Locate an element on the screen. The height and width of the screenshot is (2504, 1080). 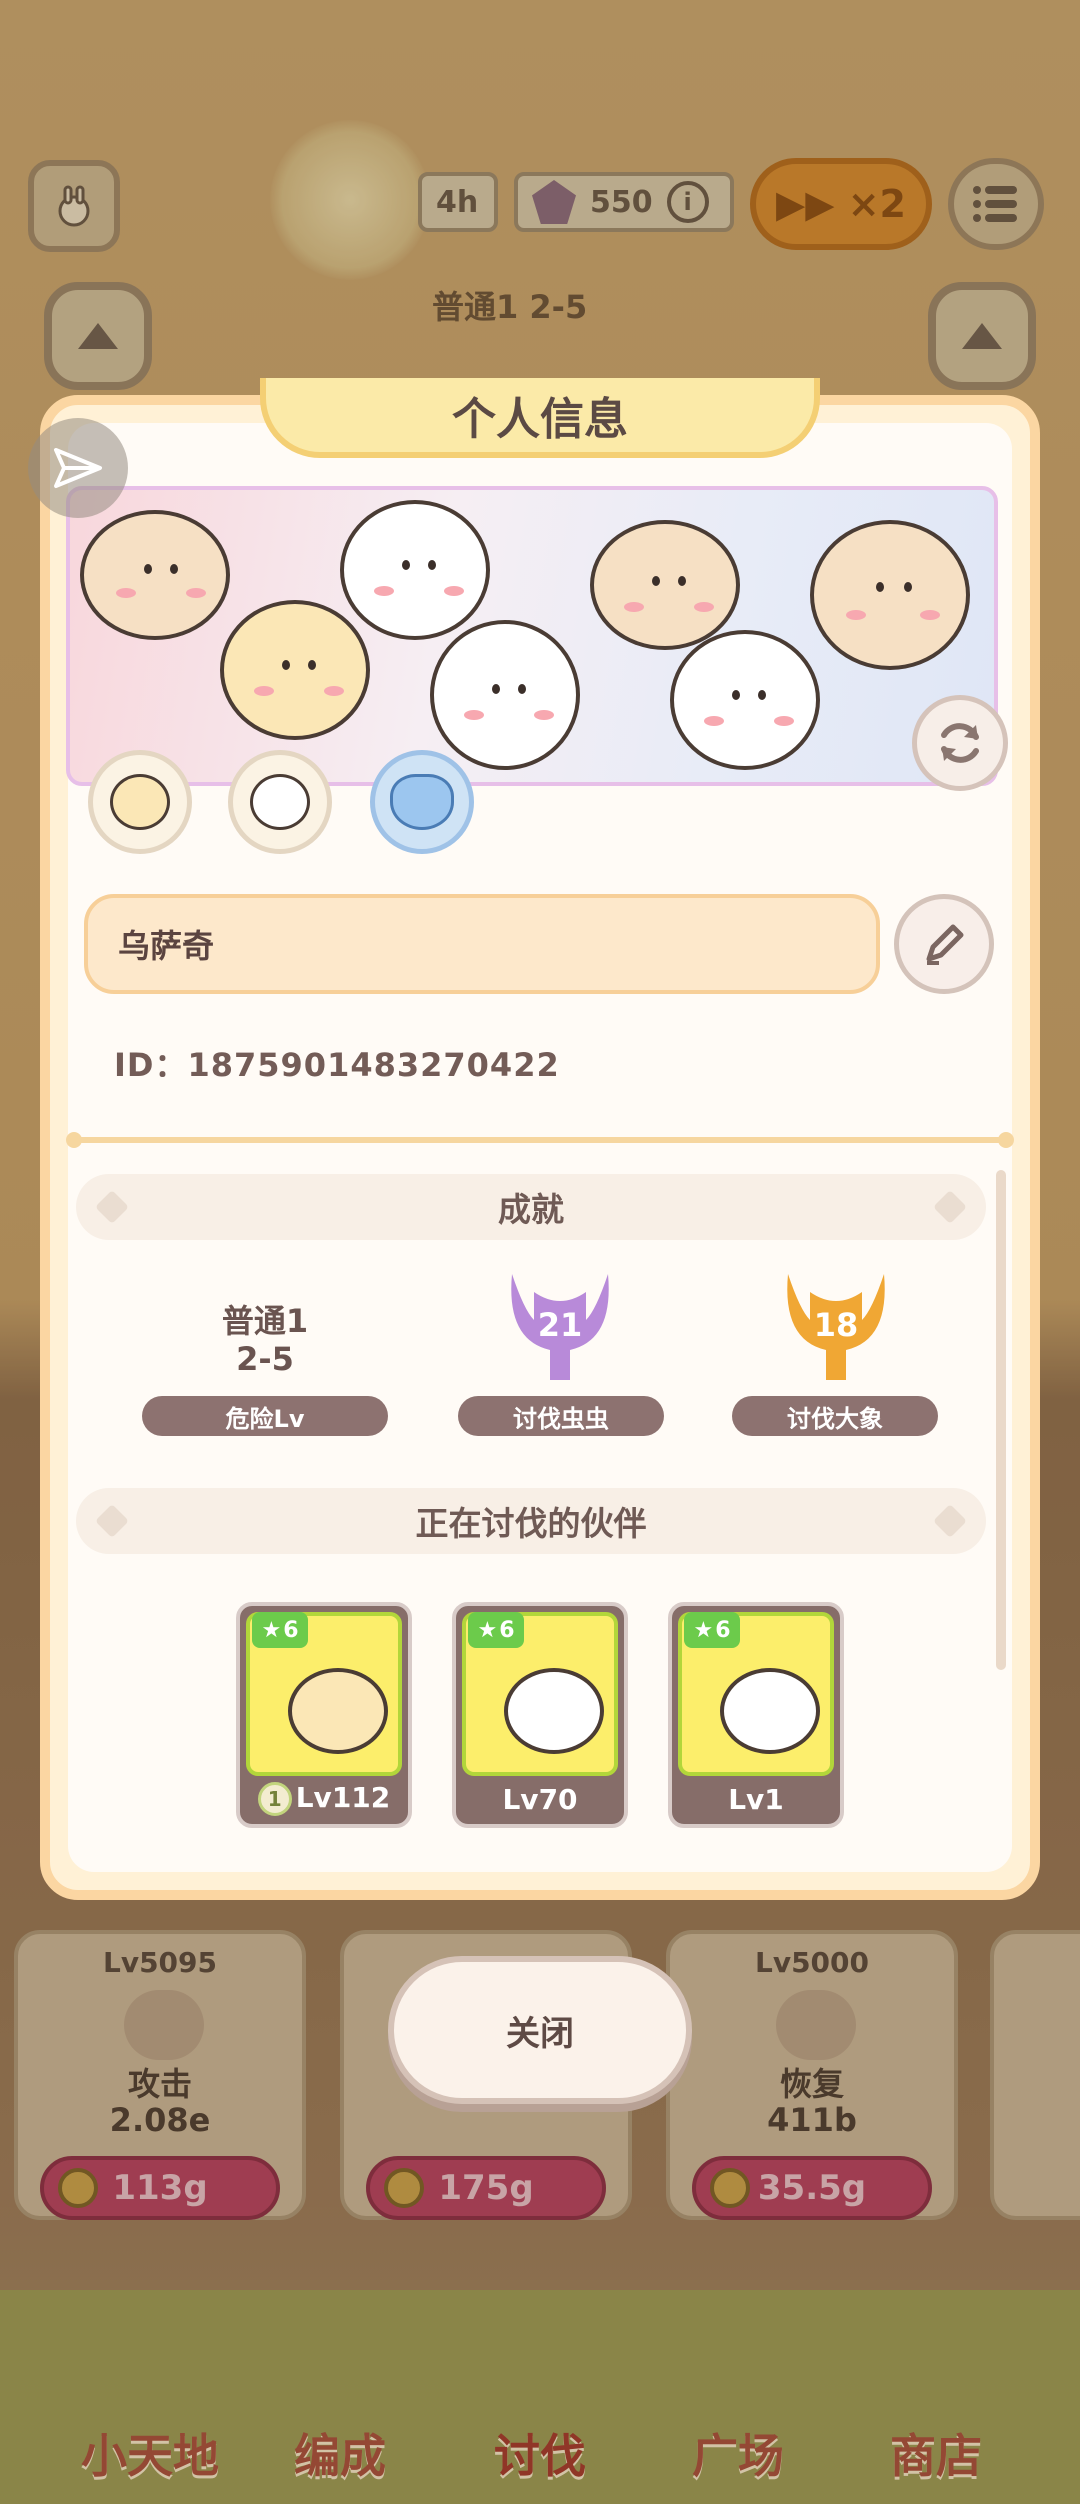
partner-card-chiikawa: ★ 6 Lv70 is located at coordinates (540, 1715).